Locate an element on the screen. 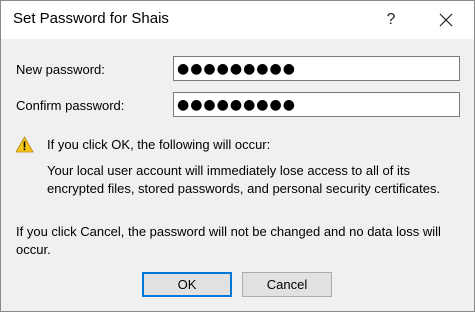  new-password-label: New password: is located at coordinates (60, 69).